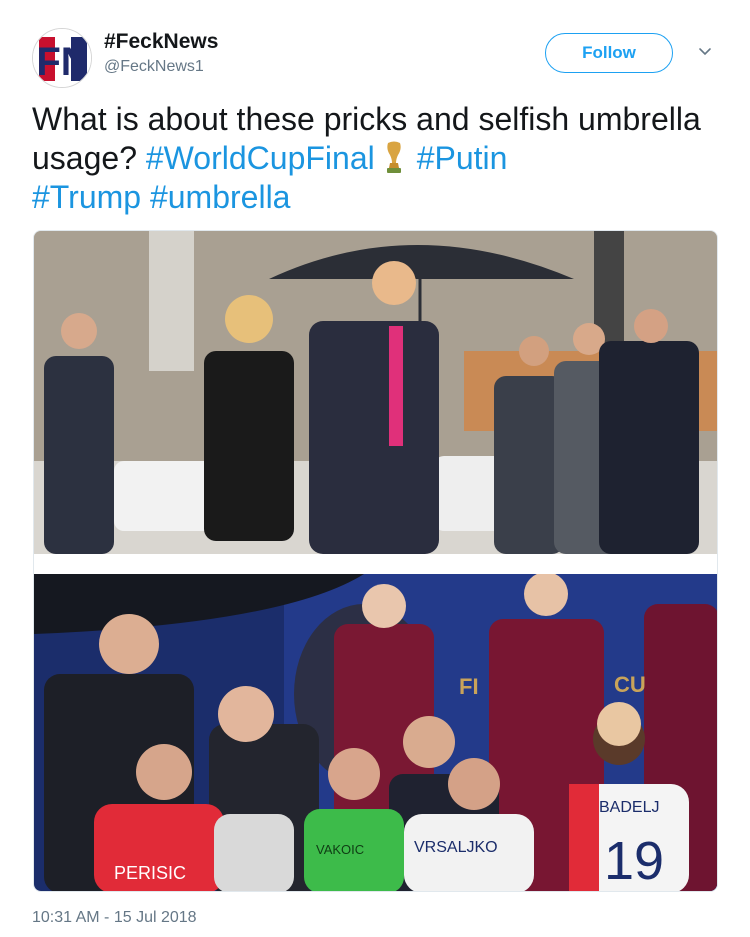 The height and width of the screenshot is (937, 750). I want to click on jersey-name-perisic: PERISIC, so click(150, 873).